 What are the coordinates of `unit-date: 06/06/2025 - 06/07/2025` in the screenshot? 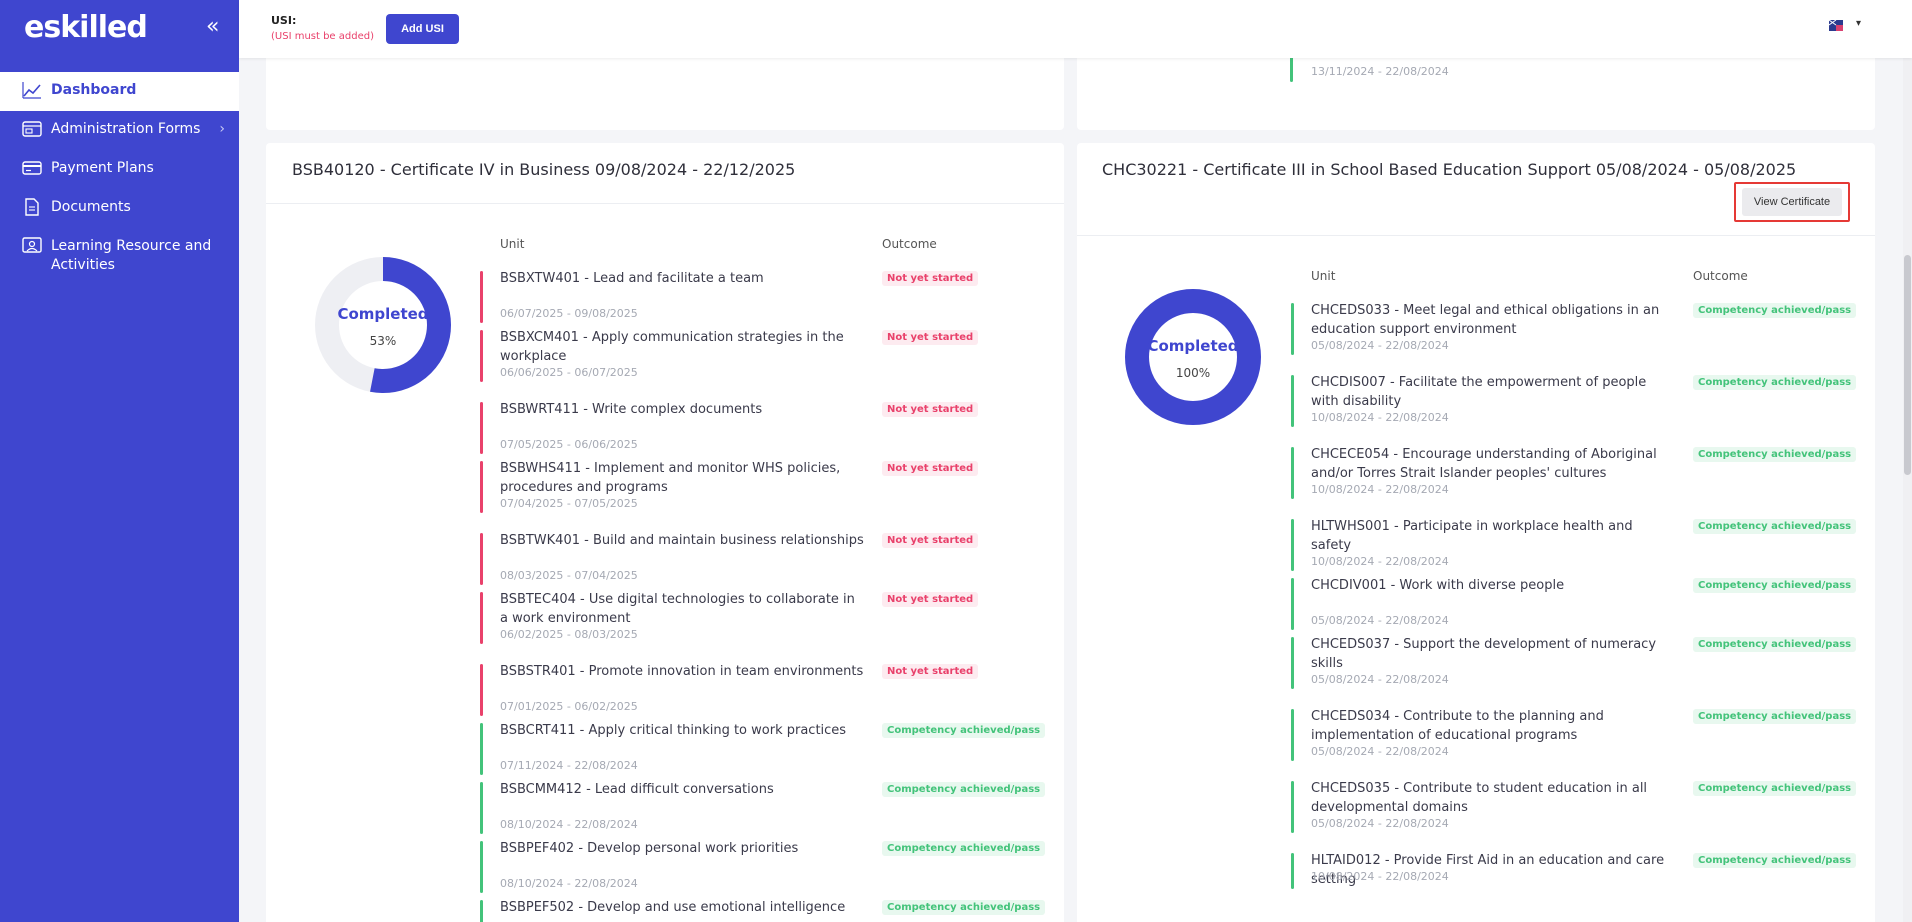 It's located at (569, 372).